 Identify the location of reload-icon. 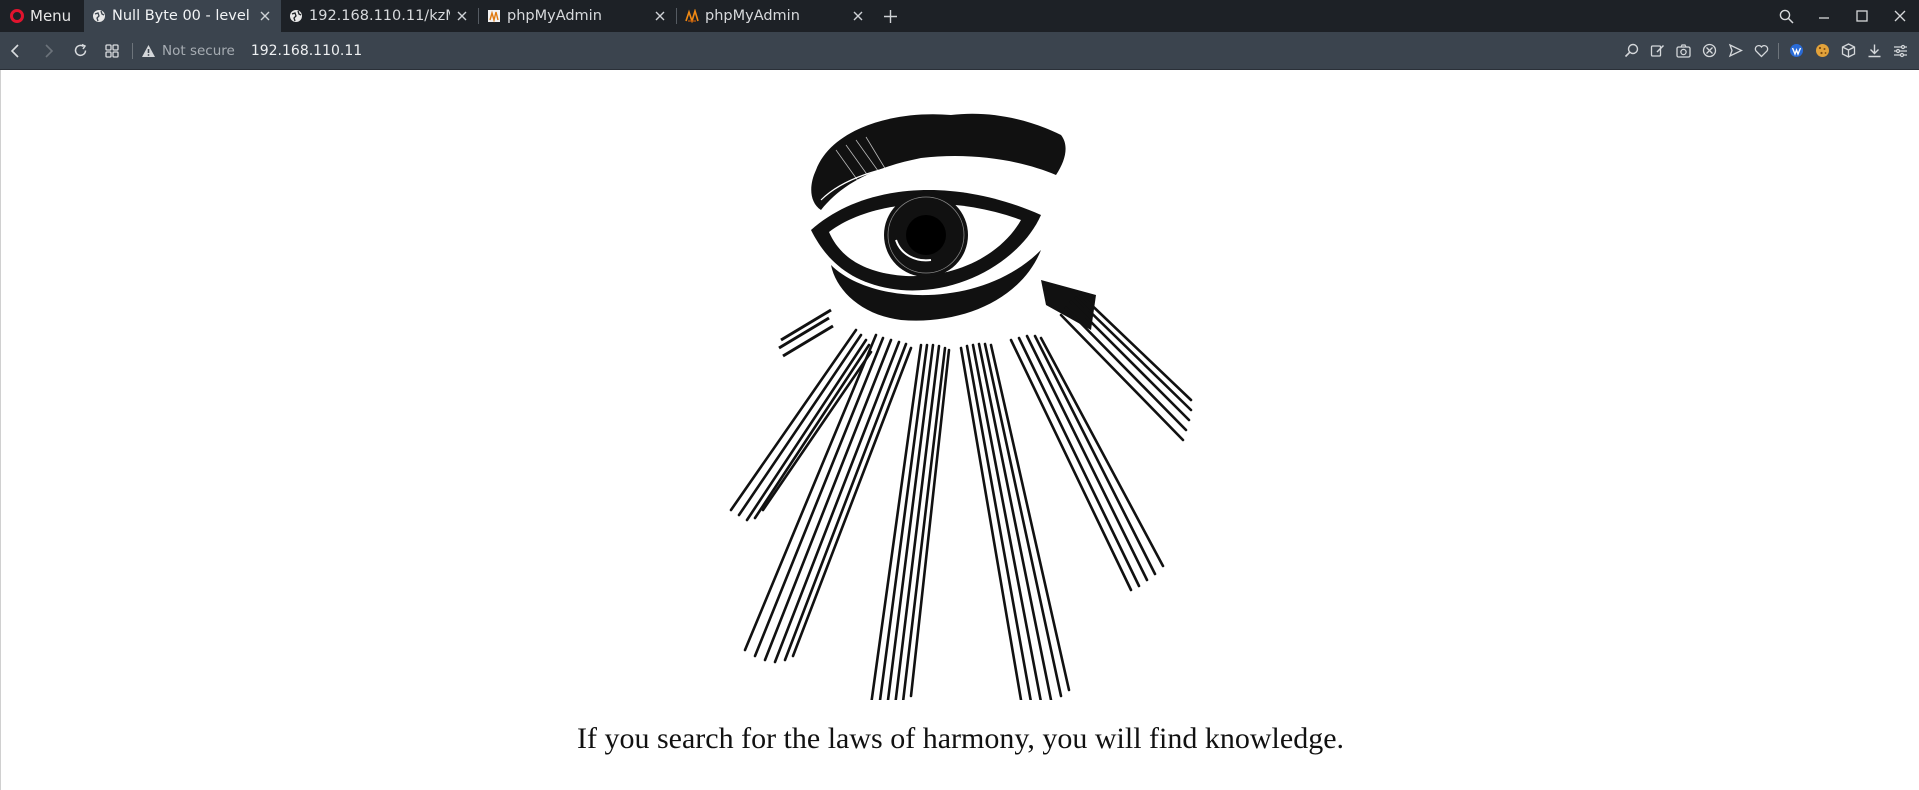
(80, 50).